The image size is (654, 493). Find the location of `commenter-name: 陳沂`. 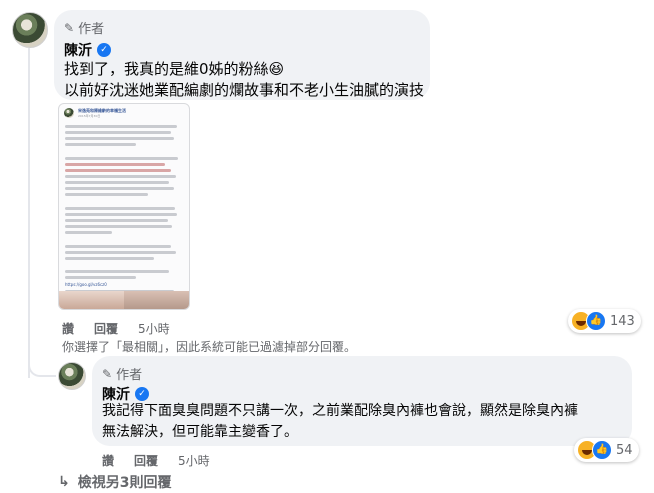

commenter-name: 陳沂 is located at coordinates (78, 50).